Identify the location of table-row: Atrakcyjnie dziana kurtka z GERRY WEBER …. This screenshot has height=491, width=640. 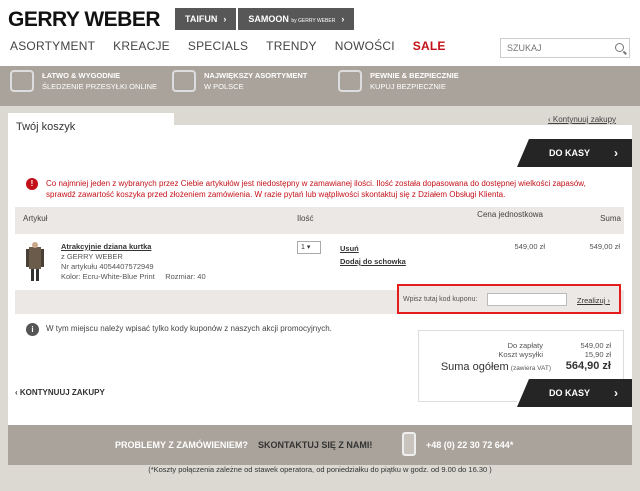
(319, 262).